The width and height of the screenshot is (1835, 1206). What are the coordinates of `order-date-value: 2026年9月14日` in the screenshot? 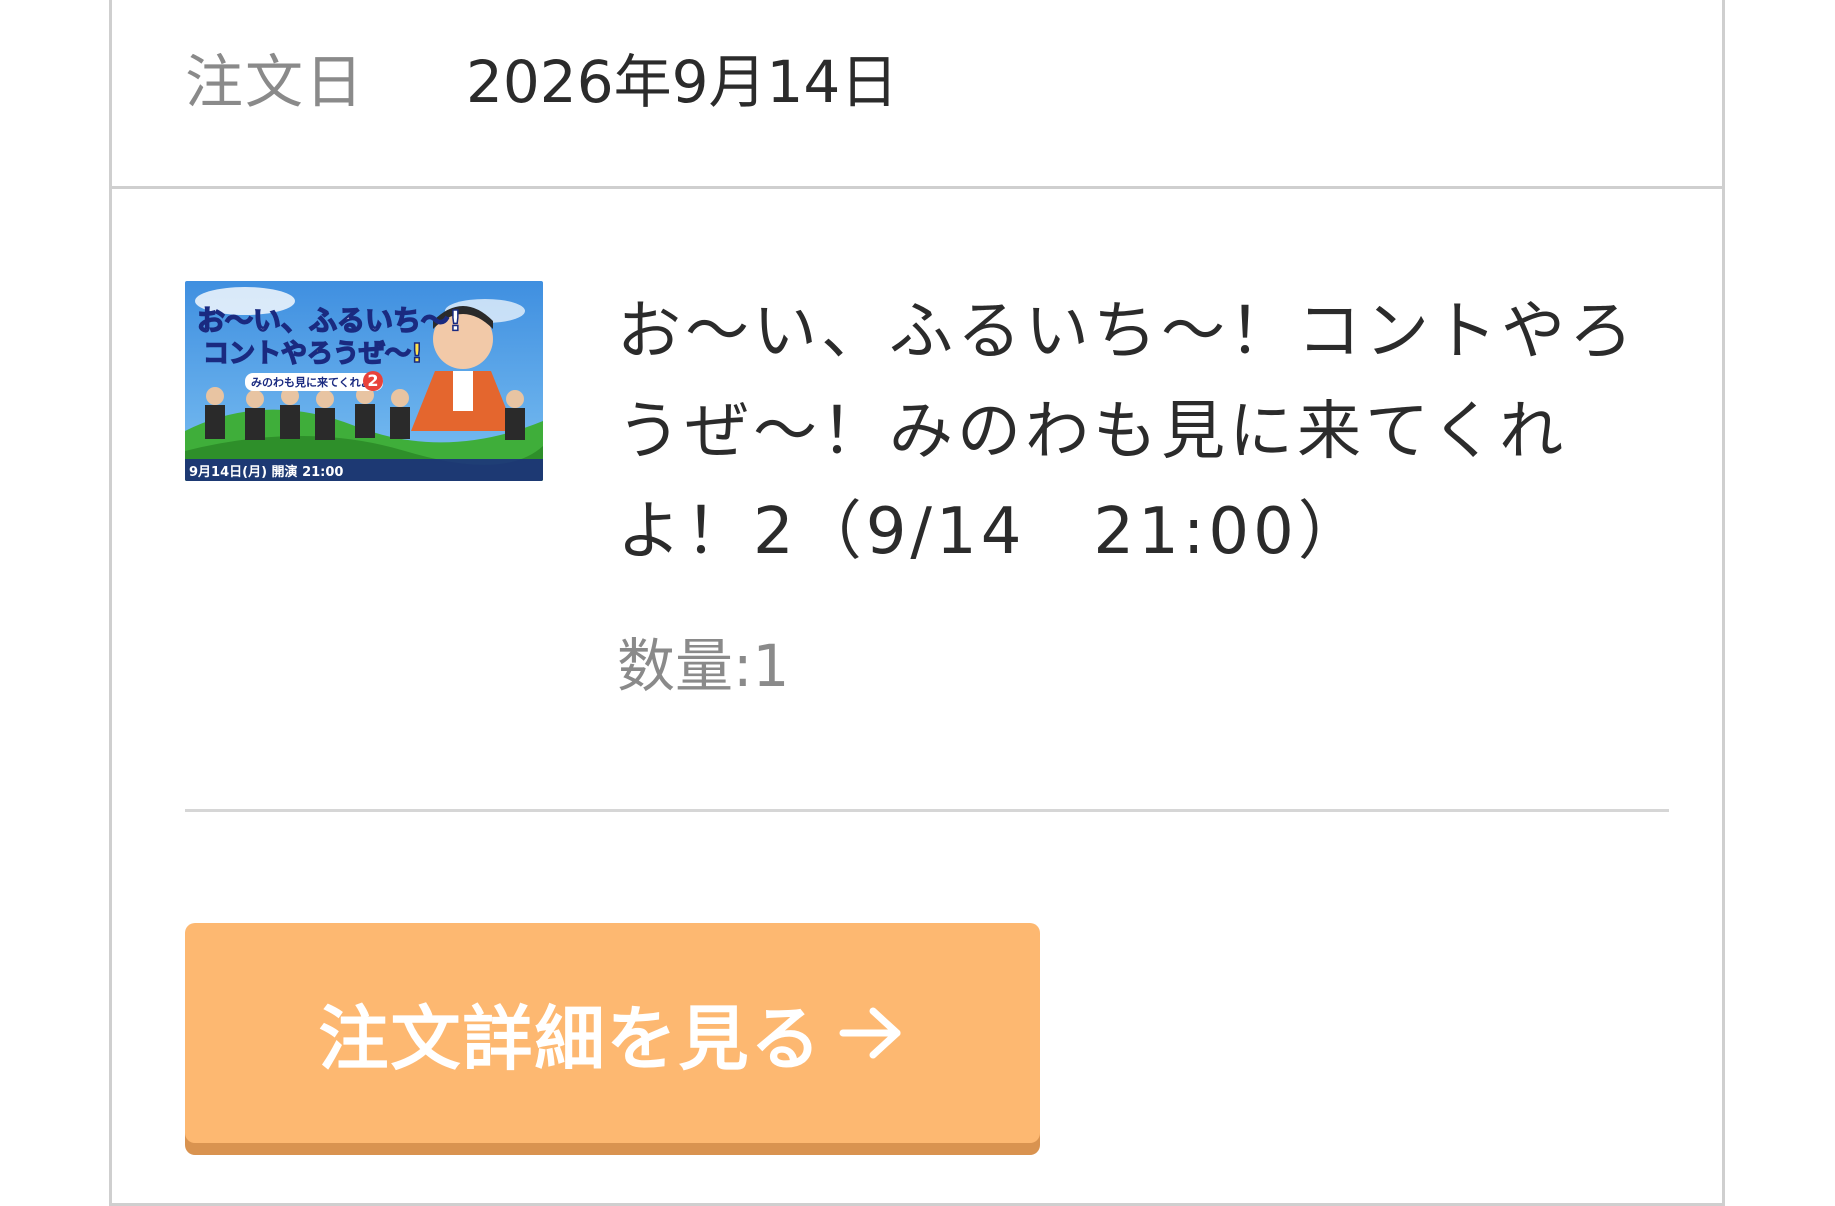 It's located at (682, 82).